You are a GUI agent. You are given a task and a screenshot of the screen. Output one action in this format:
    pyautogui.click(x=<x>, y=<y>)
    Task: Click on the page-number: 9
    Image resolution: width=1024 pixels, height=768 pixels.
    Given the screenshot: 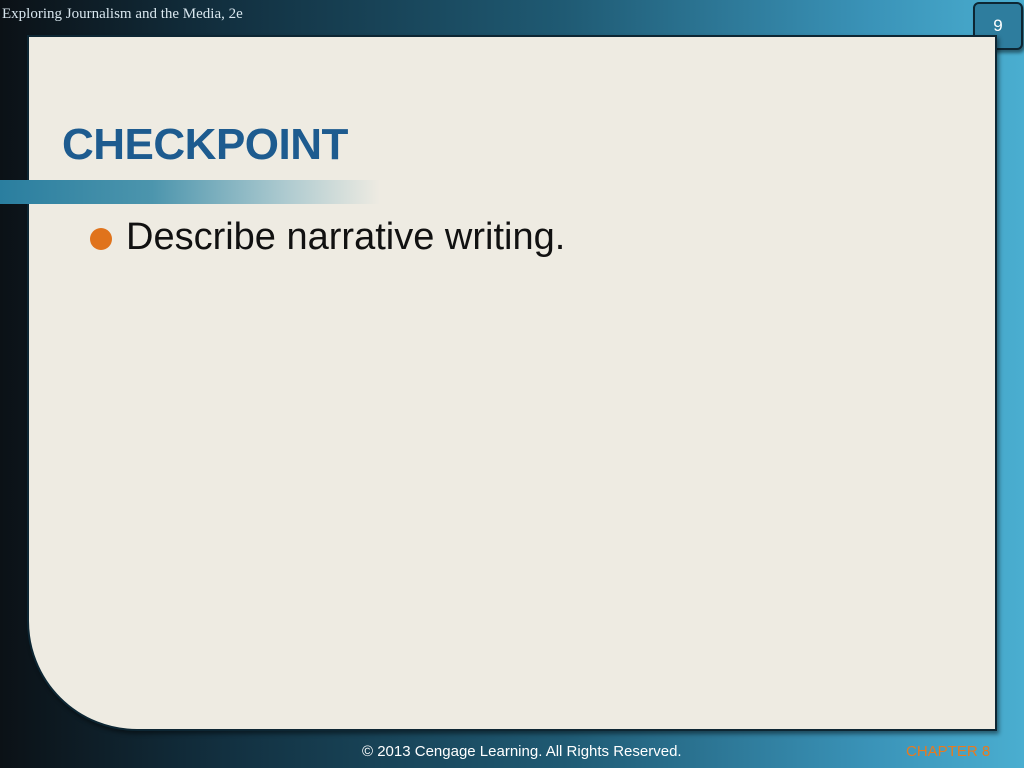 What is the action you would take?
    pyautogui.click(x=998, y=25)
    